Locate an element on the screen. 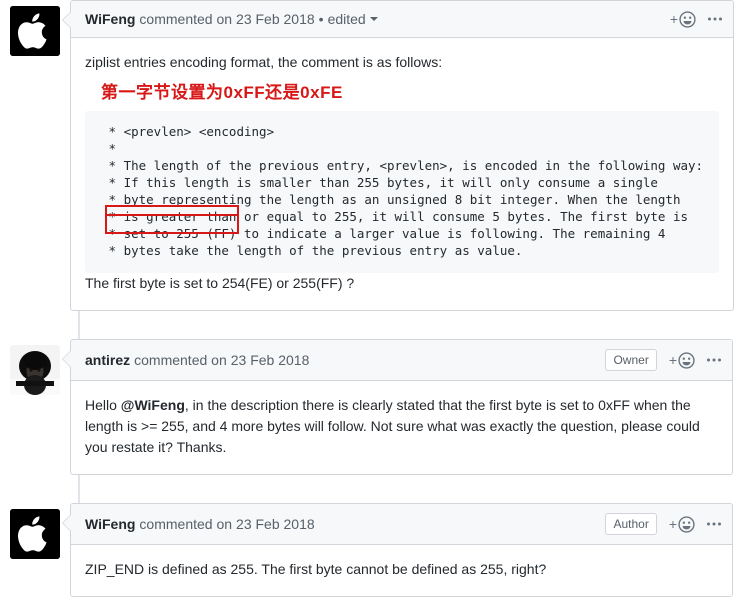  red-chinese-annotation: 第一字节设置为0xFF还是0xFE is located at coordinates (222, 92).